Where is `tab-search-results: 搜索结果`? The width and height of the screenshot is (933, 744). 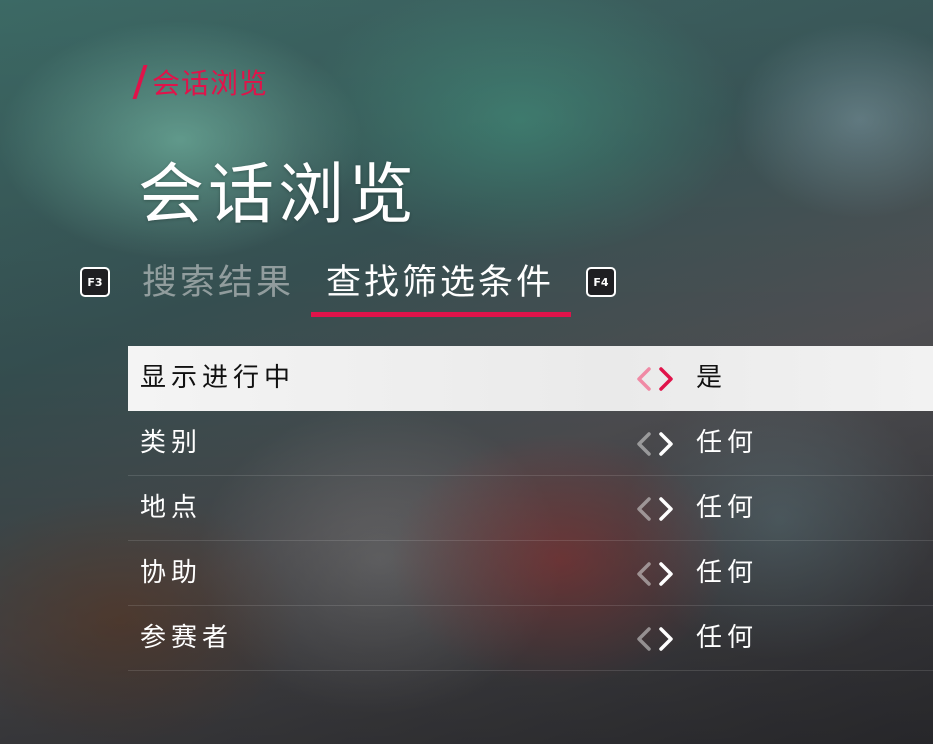
tab-search-results: 搜索结果 is located at coordinates (218, 283).